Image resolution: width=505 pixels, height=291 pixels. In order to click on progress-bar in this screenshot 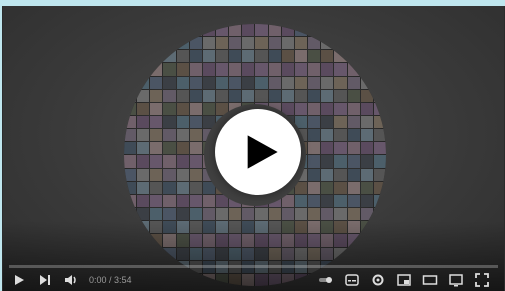, I will do `click(253, 266)`.